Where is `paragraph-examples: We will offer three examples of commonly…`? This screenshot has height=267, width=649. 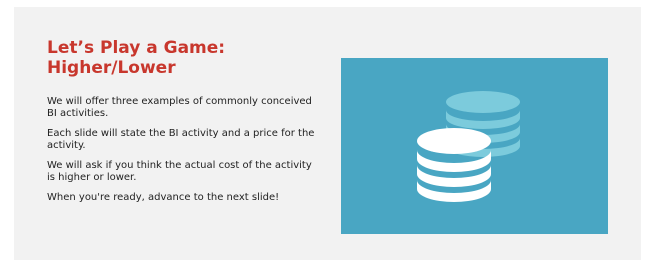
paragraph-examples: We will offer three examples of commonly… is located at coordinates (179, 107).